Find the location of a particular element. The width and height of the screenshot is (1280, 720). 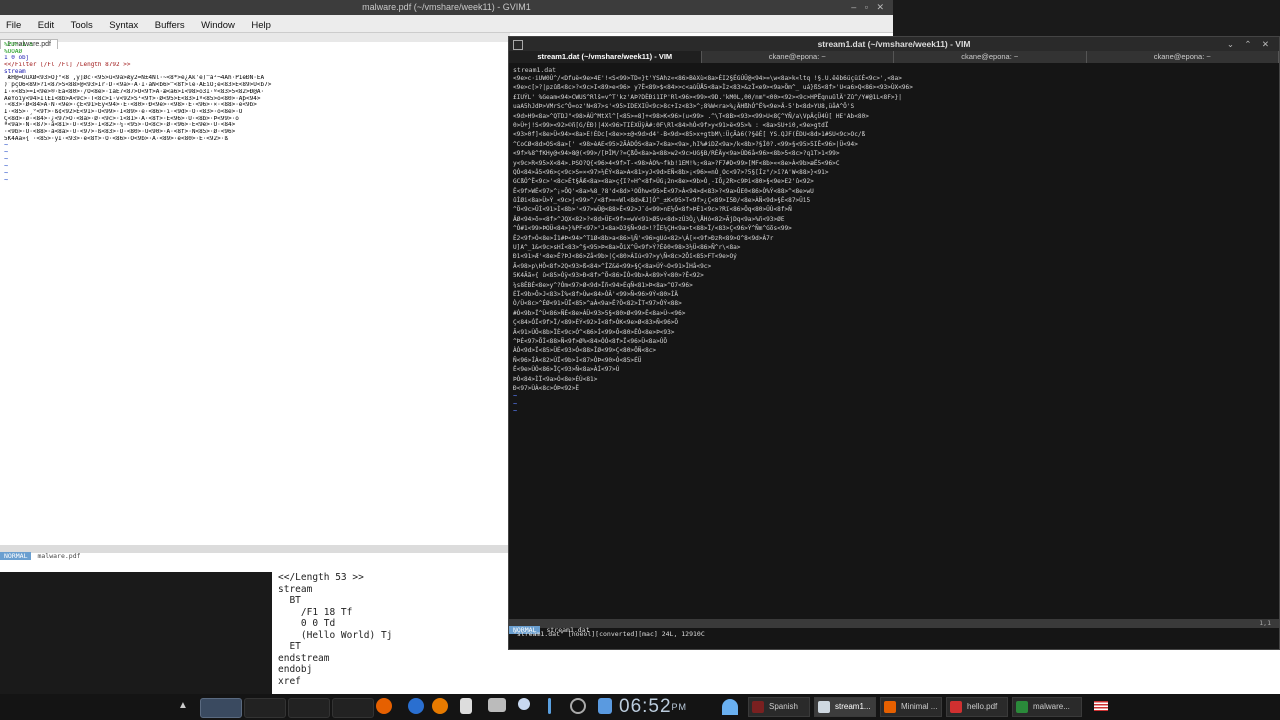

vim-cursor-position: 1,1 is located at coordinates (1265, 623).